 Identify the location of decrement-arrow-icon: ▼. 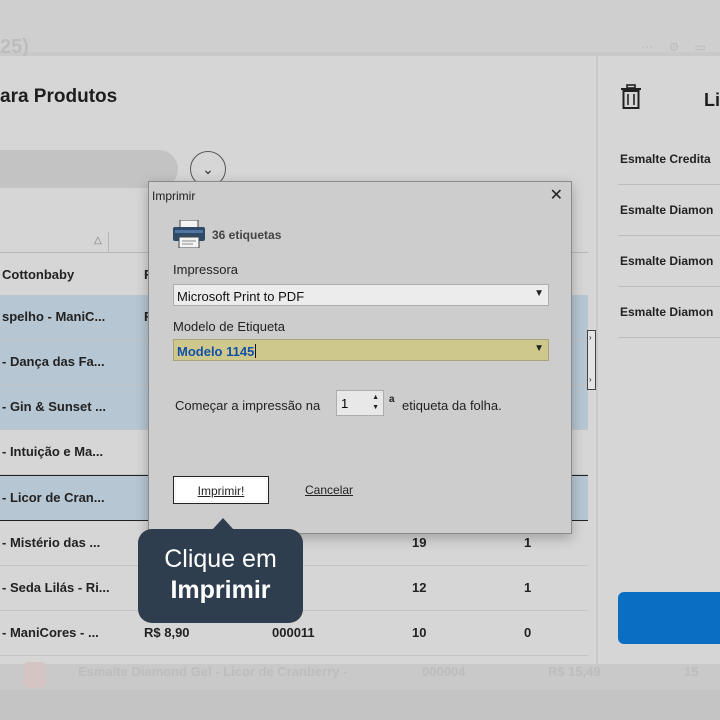
(375, 407).